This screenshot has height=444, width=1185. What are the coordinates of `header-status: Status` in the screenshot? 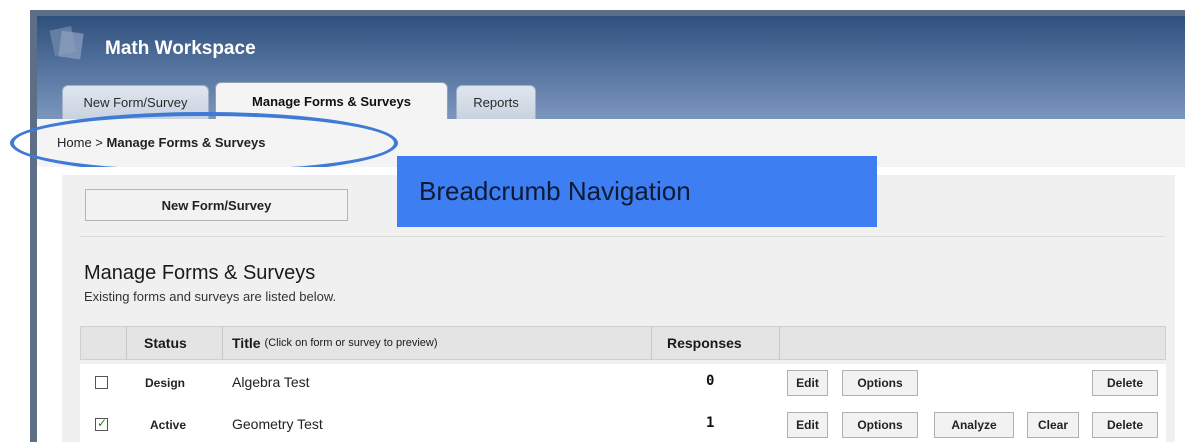 It's located at (165, 343).